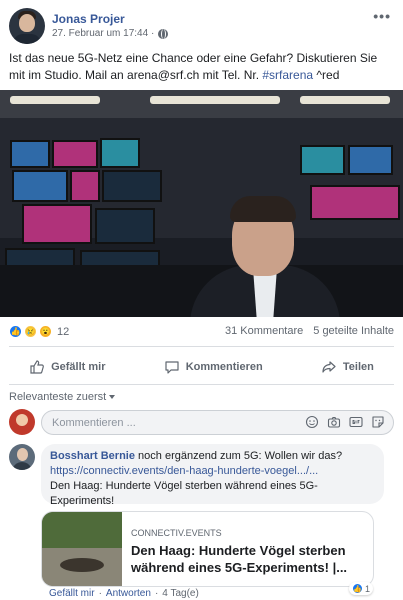 This screenshot has width=403, height=600. I want to click on link-preview-domain: CONNECTIV.EVENTS, so click(176, 533).